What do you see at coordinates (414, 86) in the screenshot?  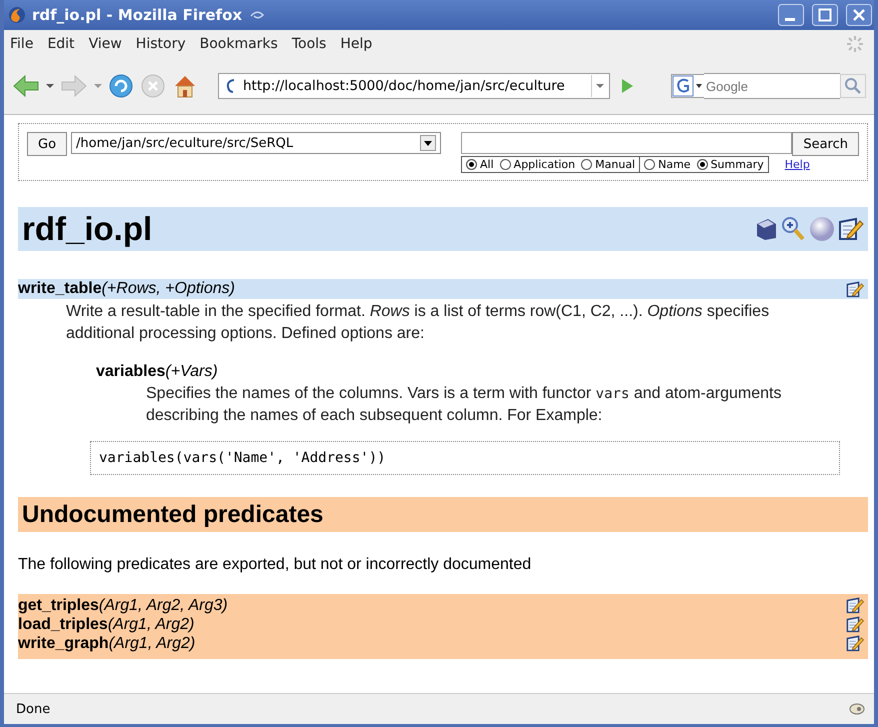 I see `address-field: http://localhost:5000/doc/home/jan/src/eculture` at bounding box center [414, 86].